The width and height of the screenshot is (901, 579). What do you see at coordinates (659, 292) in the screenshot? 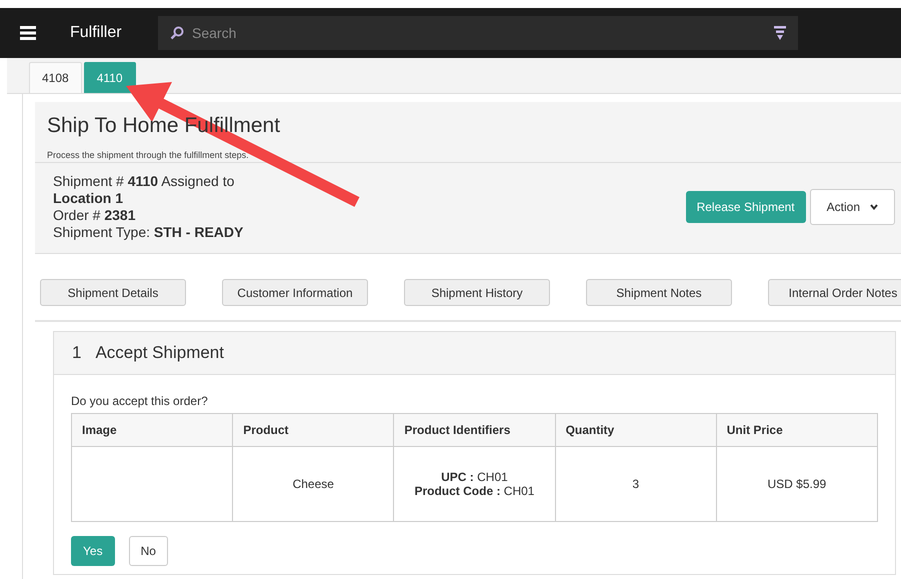
I see `section-button: Shipment Notes` at bounding box center [659, 292].